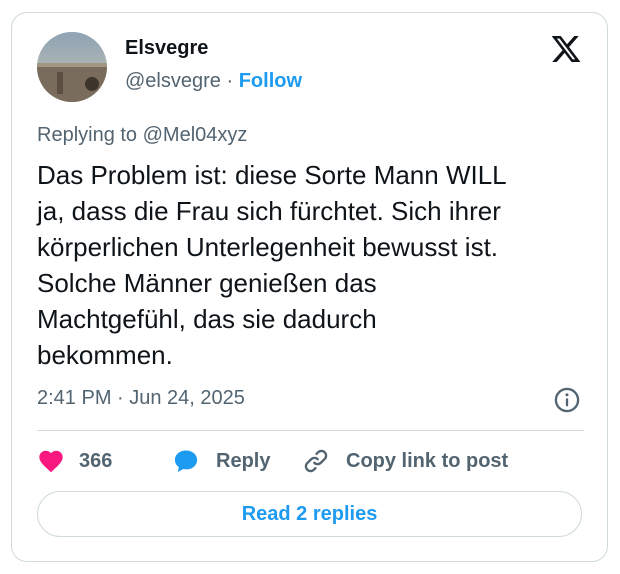 This screenshot has height=574, width=620. I want to click on read-replies-label: Read 2 replies, so click(309, 513).